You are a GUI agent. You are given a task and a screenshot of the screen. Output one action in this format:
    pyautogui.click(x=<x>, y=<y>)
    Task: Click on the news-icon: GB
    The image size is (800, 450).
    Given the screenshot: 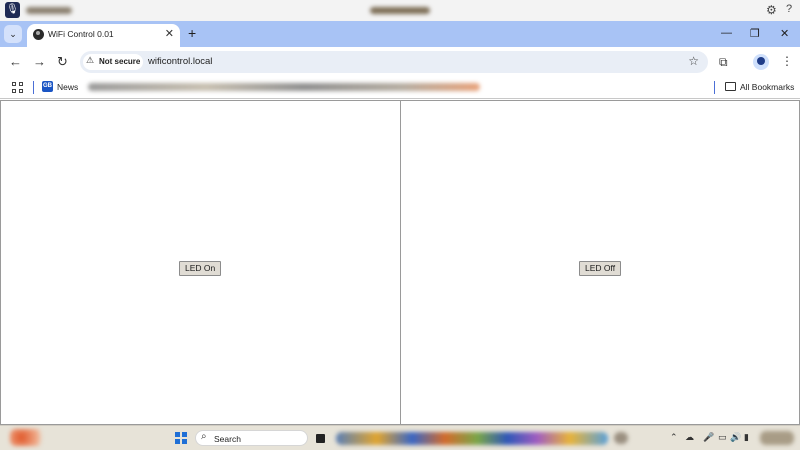 What is the action you would take?
    pyautogui.click(x=47, y=86)
    